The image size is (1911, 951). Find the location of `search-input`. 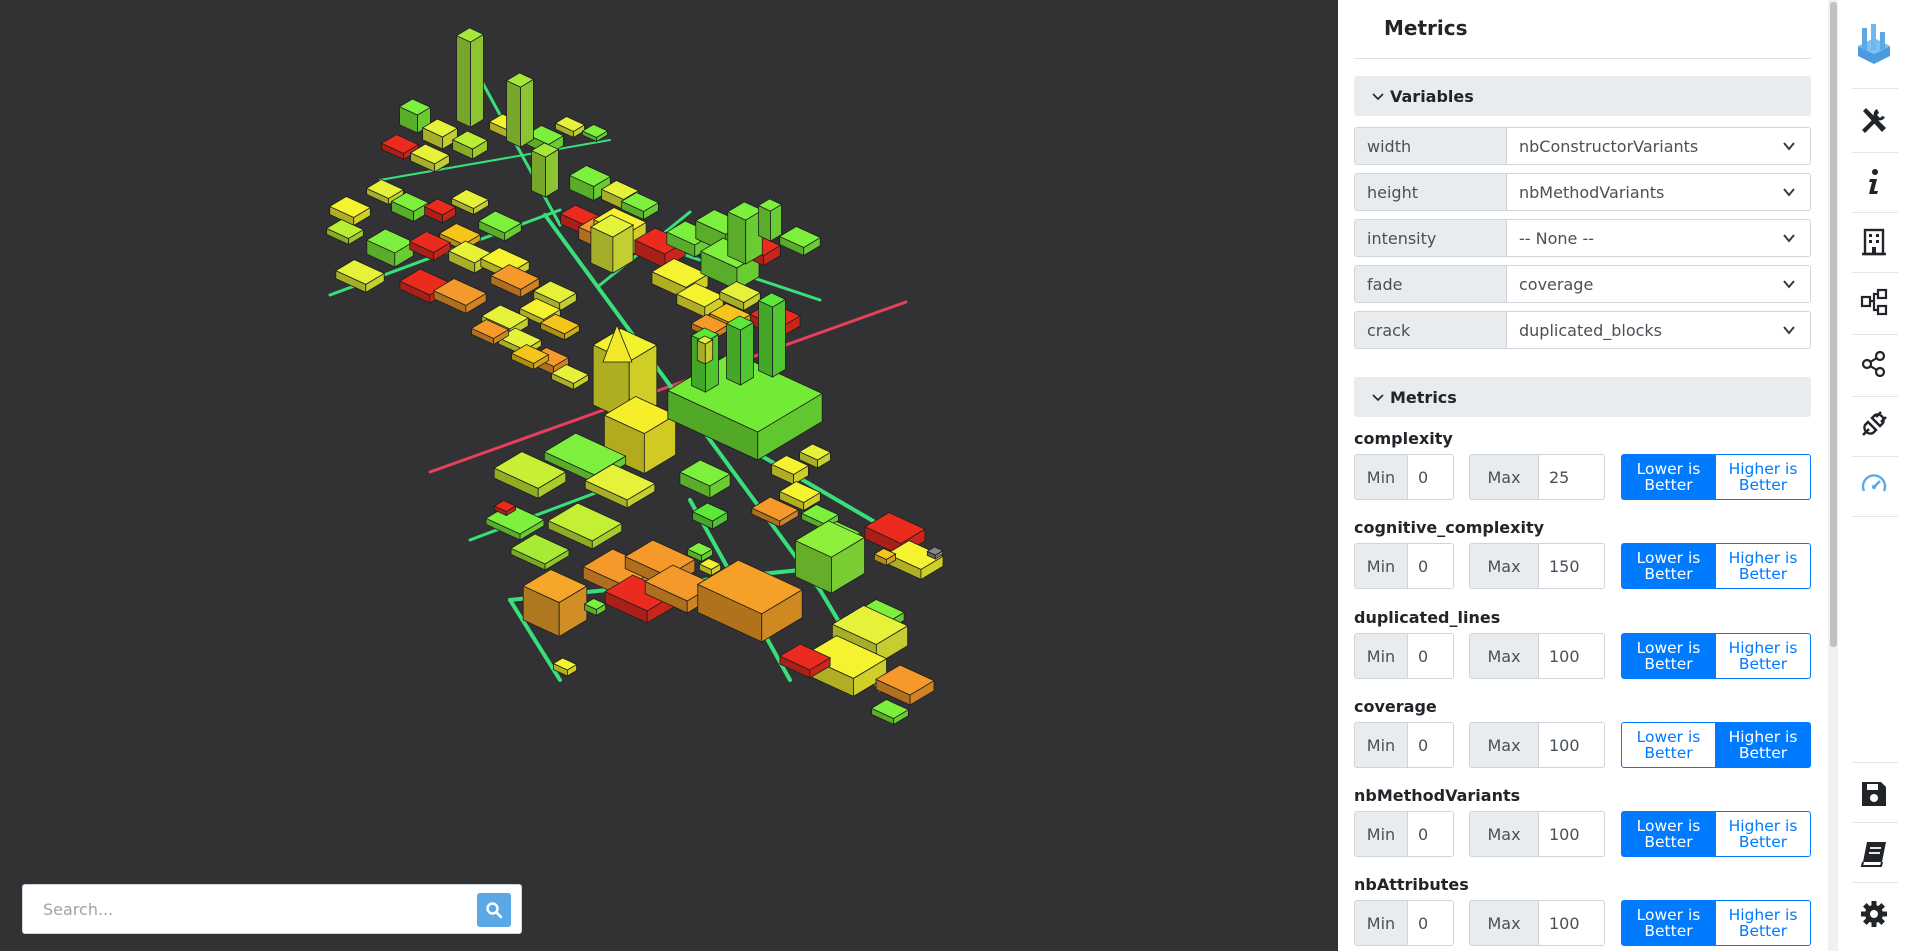

search-input is located at coordinates (243, 909).